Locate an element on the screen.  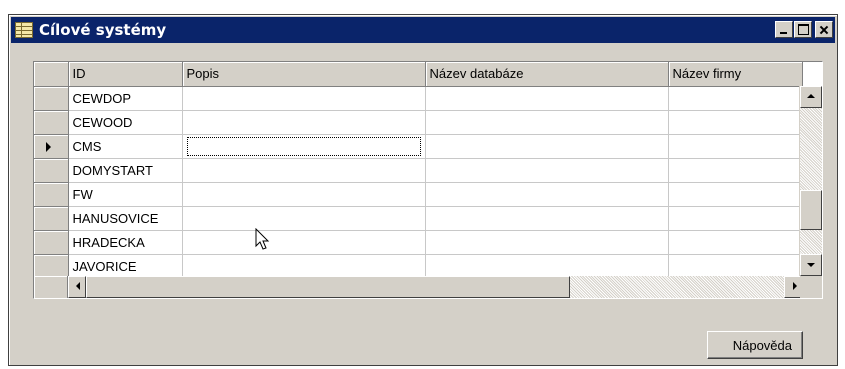
table-row: HRADECKA is located at coordinates (418, 242).